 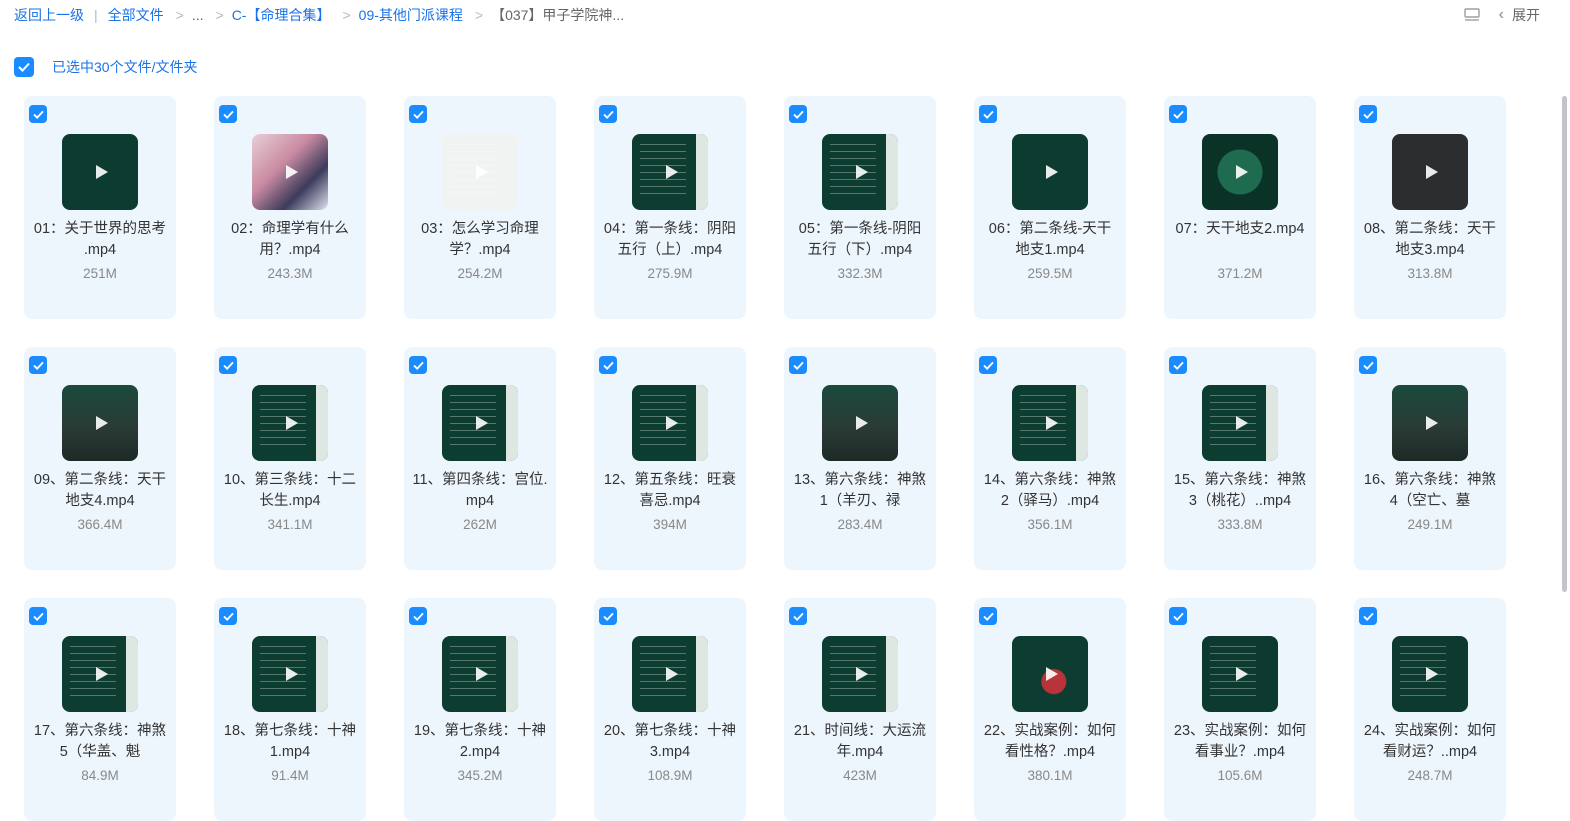 I want to click on file-card: 07：天干地支2.mp4 371.2M, so click(x=1240, y=207).